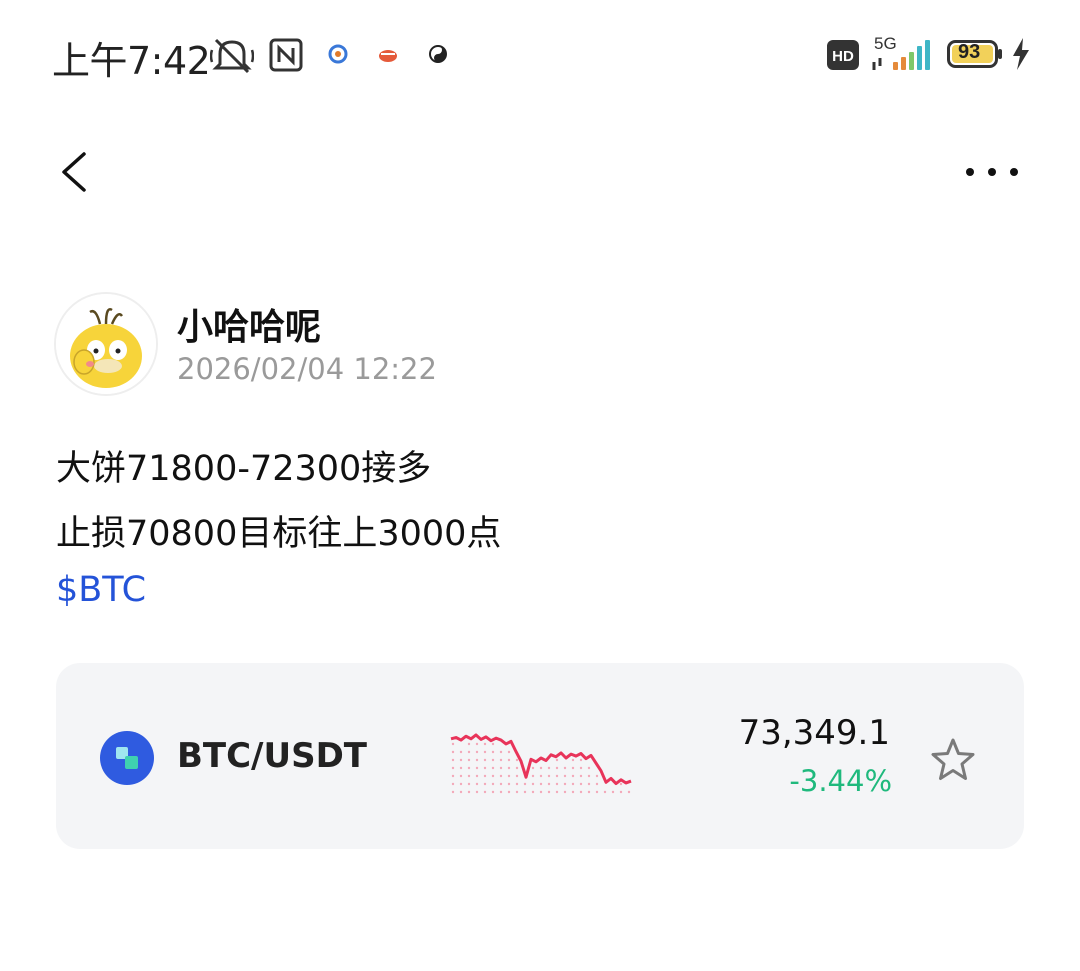  I want to click on post-timestamp: 2026/02/04 12:22, so click(307, 369).